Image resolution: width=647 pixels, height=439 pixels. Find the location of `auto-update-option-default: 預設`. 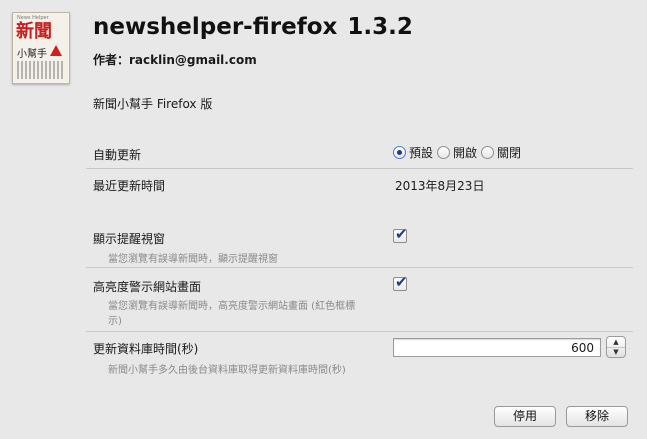

auto-update-option-default: 預設 is located at coordinates (413, 152).